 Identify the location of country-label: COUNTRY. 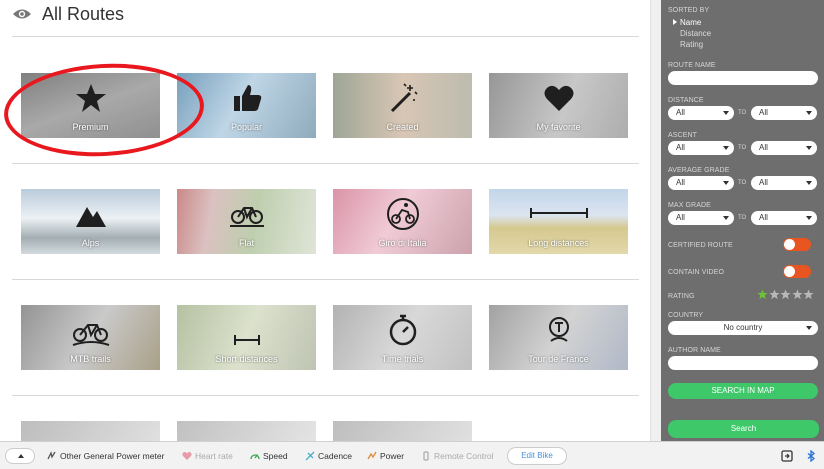
(686, 315).